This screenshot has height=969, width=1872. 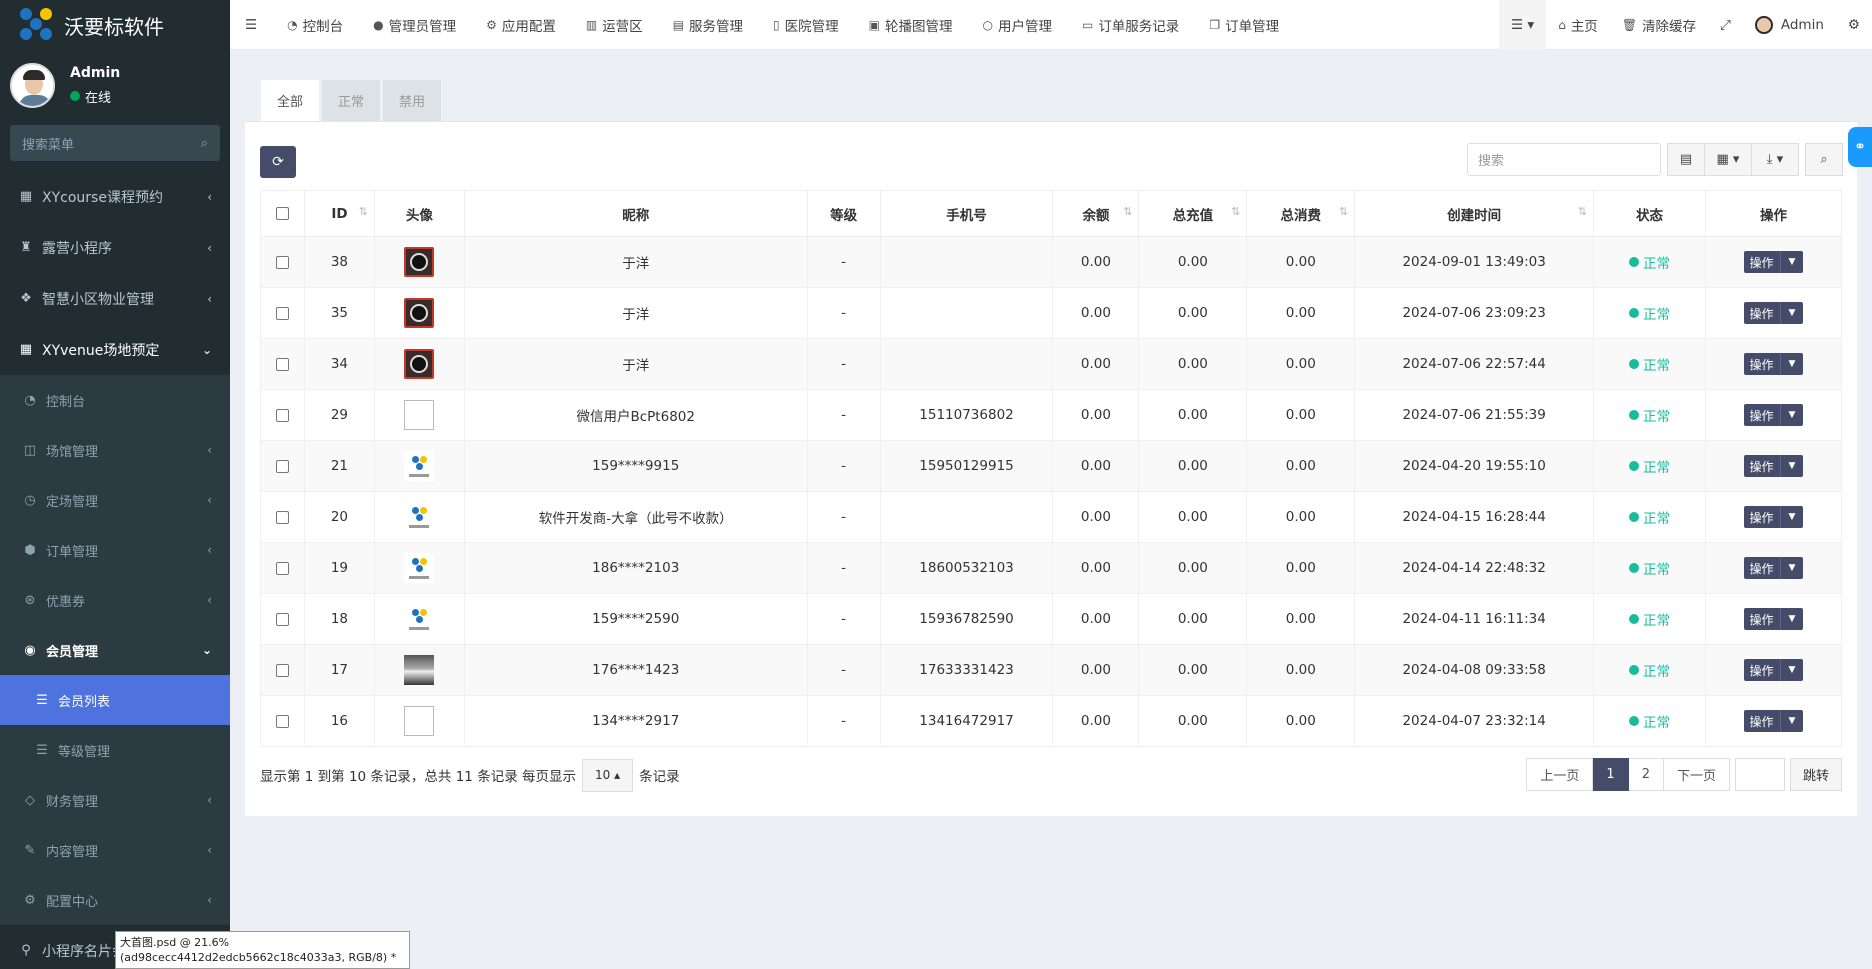 I want to click on col-consume: 总消费, so click(x=1301, y=213).